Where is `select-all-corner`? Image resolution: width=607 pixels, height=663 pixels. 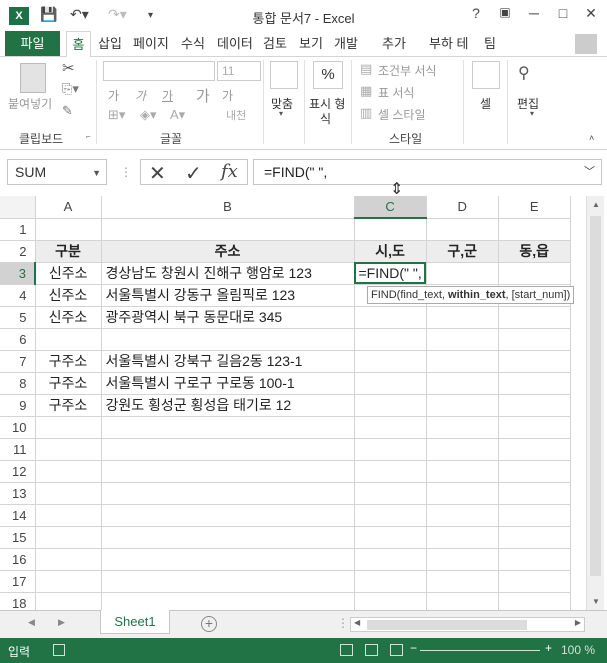
select-all-corner is located at coordinates (18, 207).